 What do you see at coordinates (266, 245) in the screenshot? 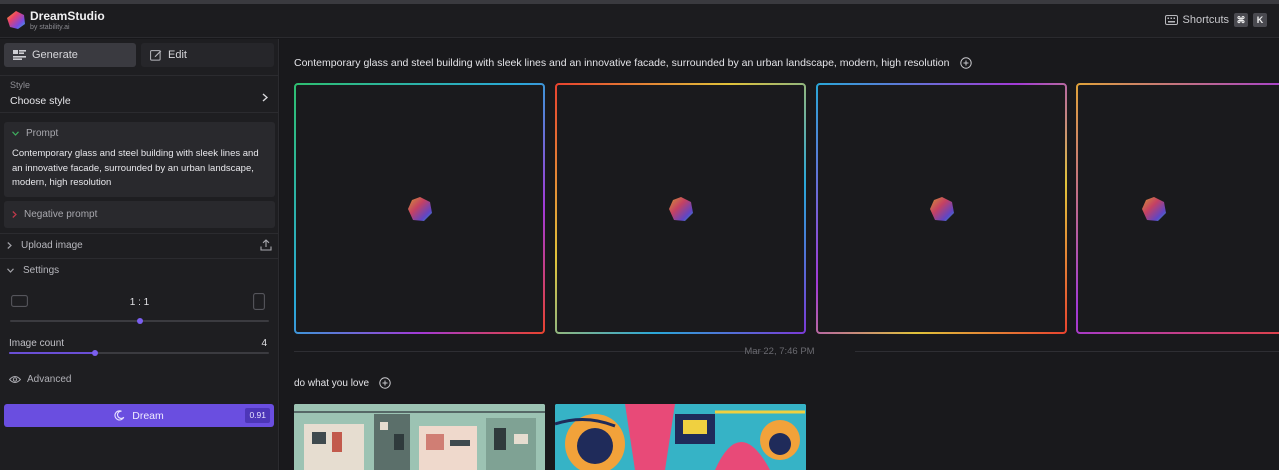
I see `upload-icon` at bounding box center [266, 245].